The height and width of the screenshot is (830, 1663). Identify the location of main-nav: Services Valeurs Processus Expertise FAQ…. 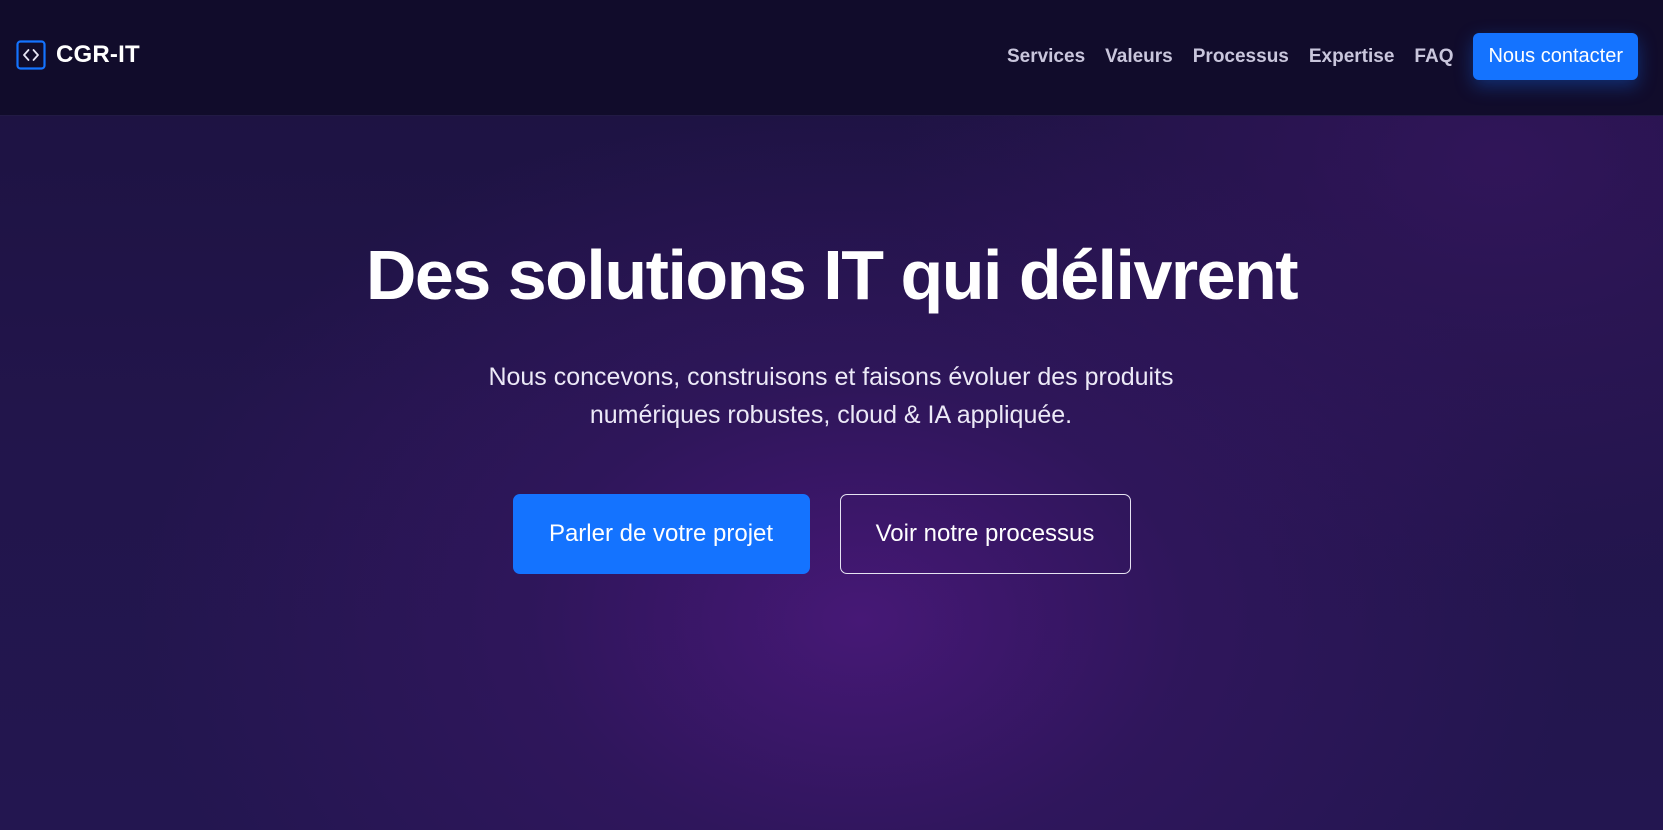
(1322, 56).